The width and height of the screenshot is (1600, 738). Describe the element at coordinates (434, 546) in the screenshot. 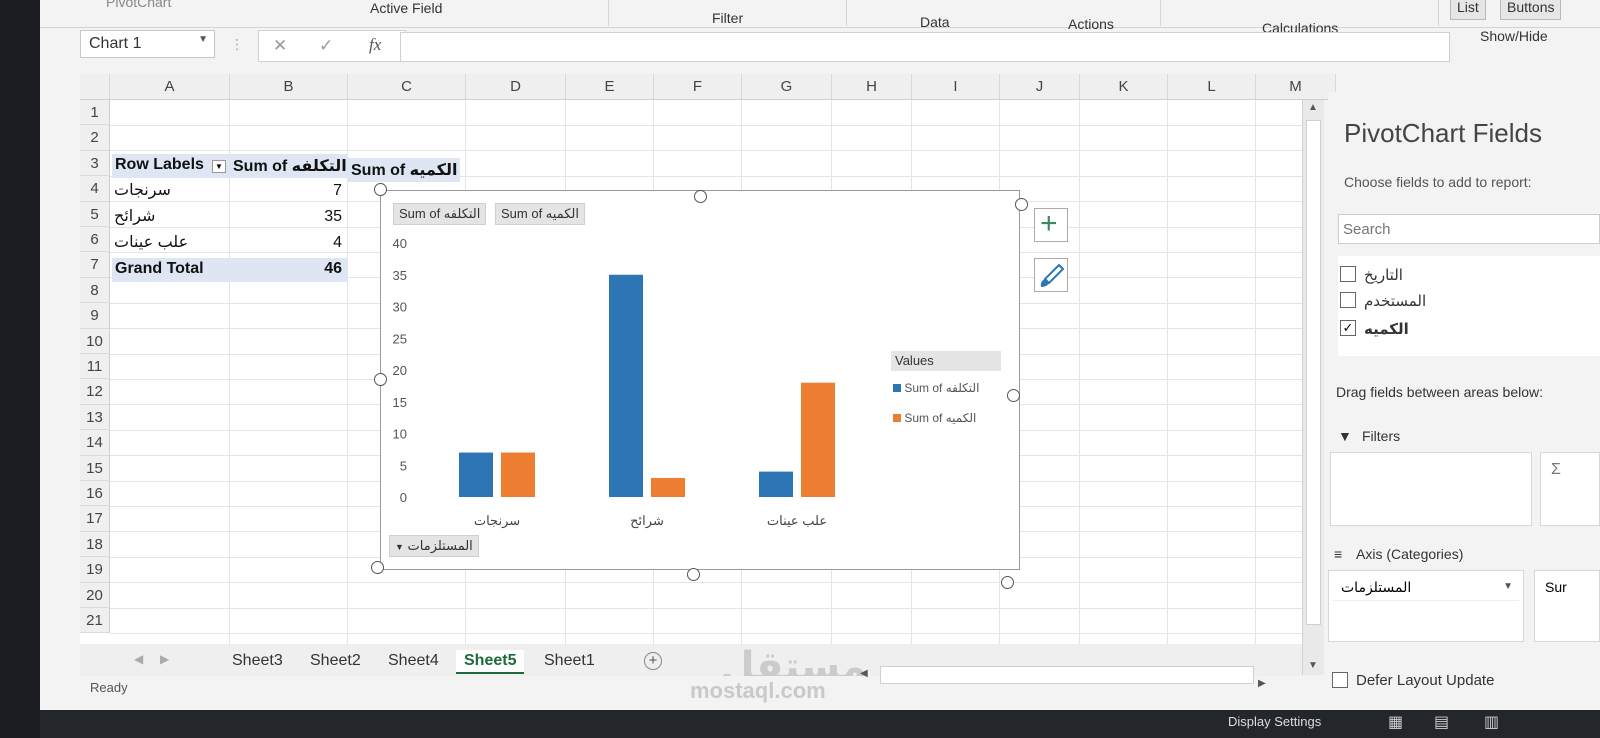

I see `chart-axis-field-button: ▼ المستلزمات` at that location.